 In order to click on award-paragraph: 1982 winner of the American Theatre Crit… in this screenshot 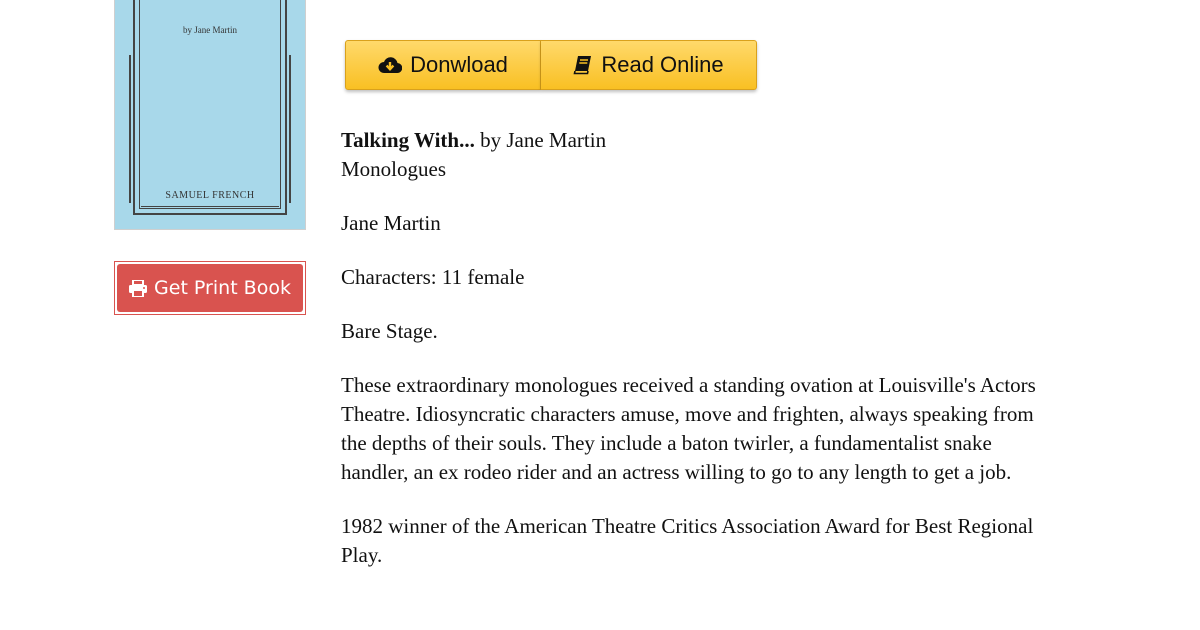, I will do `click(687, 540)`.